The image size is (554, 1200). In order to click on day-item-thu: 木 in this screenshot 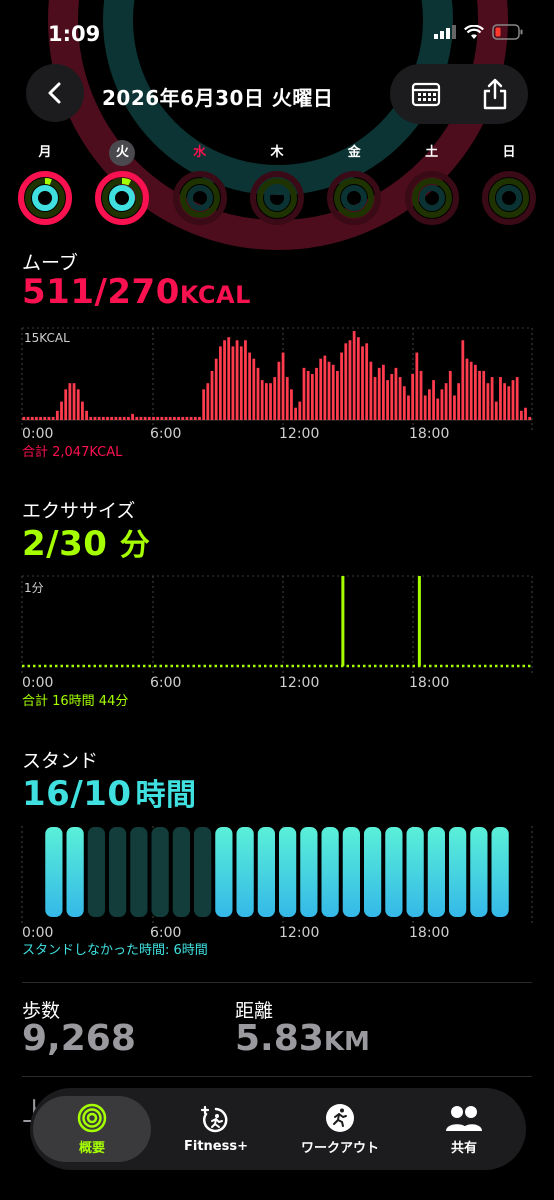, I will do `click(277, 184)`.